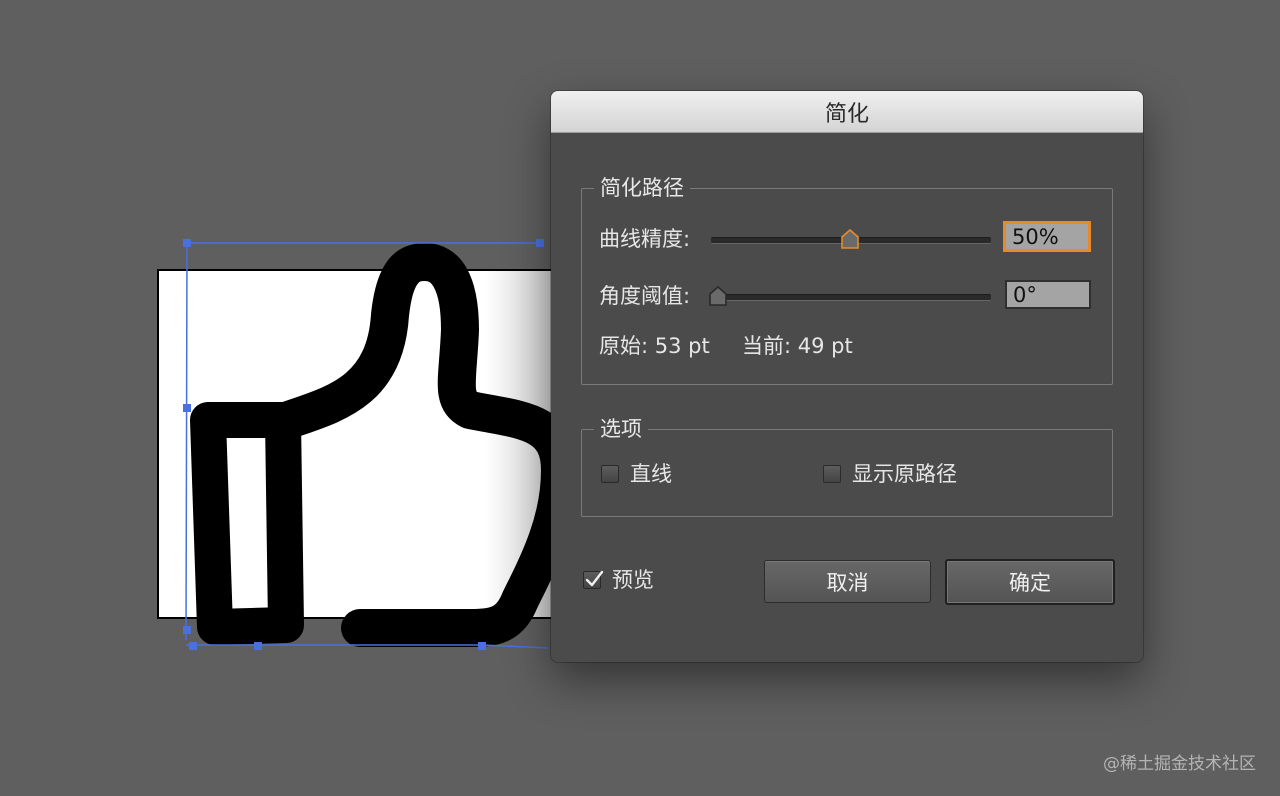  What do you see at coordinates (633, 580) in the screenshot?
I see `preview-label: 预览` at bounding box center [633, 580].